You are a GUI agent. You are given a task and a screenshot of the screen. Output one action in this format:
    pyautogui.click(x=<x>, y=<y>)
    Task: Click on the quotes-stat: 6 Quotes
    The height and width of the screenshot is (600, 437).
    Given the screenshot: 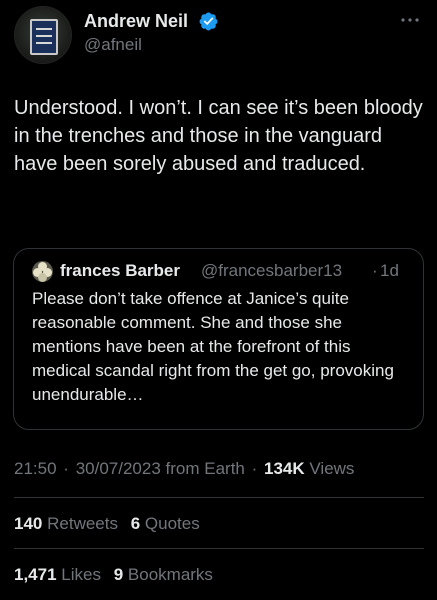 What is the action you would take?
    pyautogui.click(x=165, y=523)
    